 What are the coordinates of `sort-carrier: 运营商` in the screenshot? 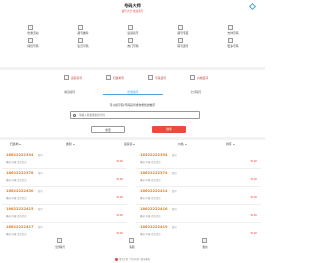 It's located at (130, 144).